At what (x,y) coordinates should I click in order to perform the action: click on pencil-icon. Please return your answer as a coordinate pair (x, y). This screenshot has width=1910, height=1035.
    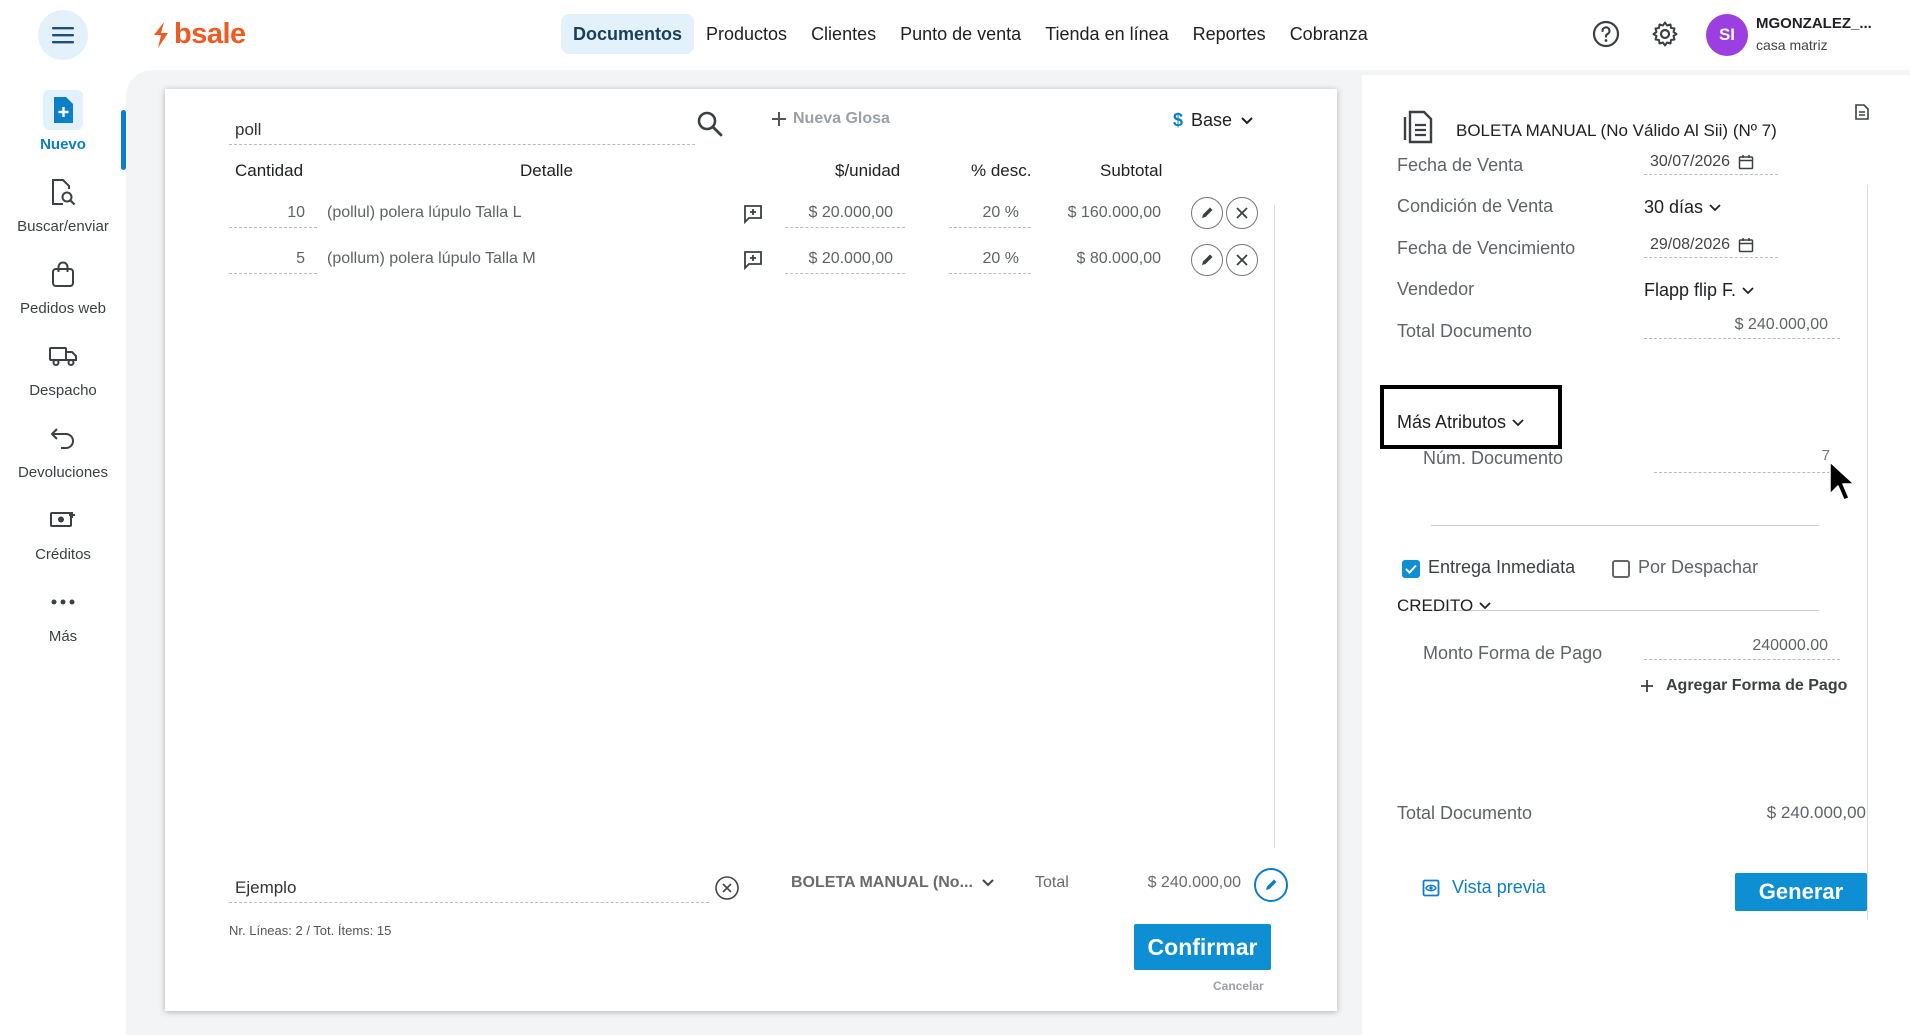
    Looking at the image, I should click on (1271, 884).